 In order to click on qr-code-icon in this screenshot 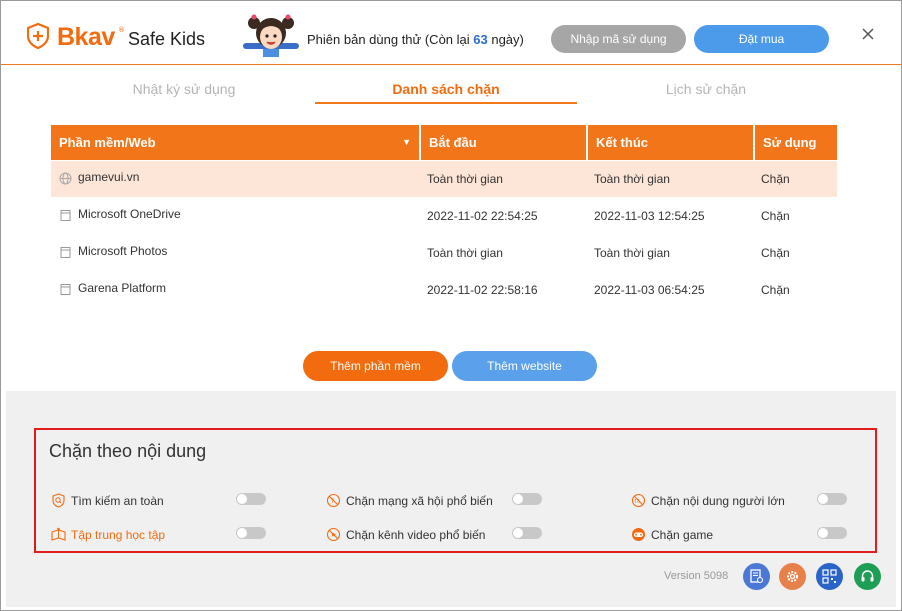, I will do `click(829, 576)`.